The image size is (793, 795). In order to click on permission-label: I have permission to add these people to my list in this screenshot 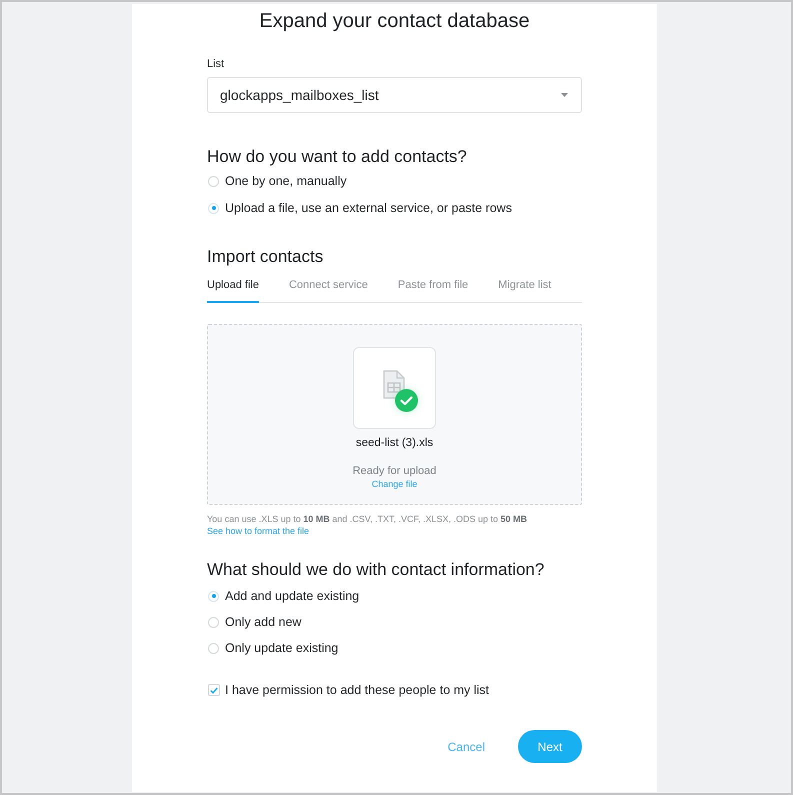, I will do `click(357, 690)`.